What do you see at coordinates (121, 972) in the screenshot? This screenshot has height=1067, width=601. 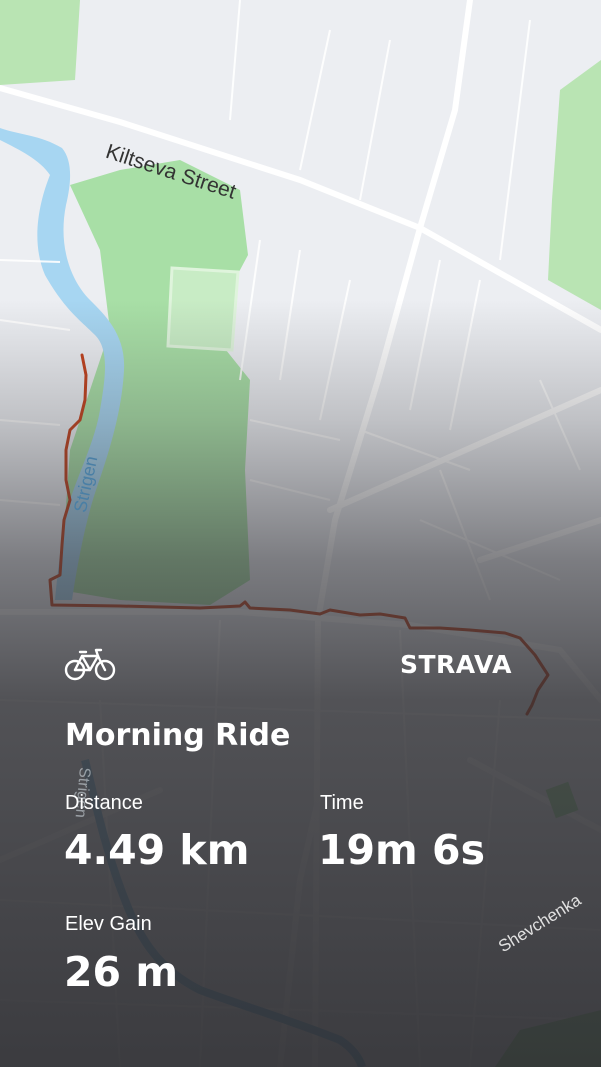 I see `elev-gain-value: 26 m` at bounding box center [121, 972].